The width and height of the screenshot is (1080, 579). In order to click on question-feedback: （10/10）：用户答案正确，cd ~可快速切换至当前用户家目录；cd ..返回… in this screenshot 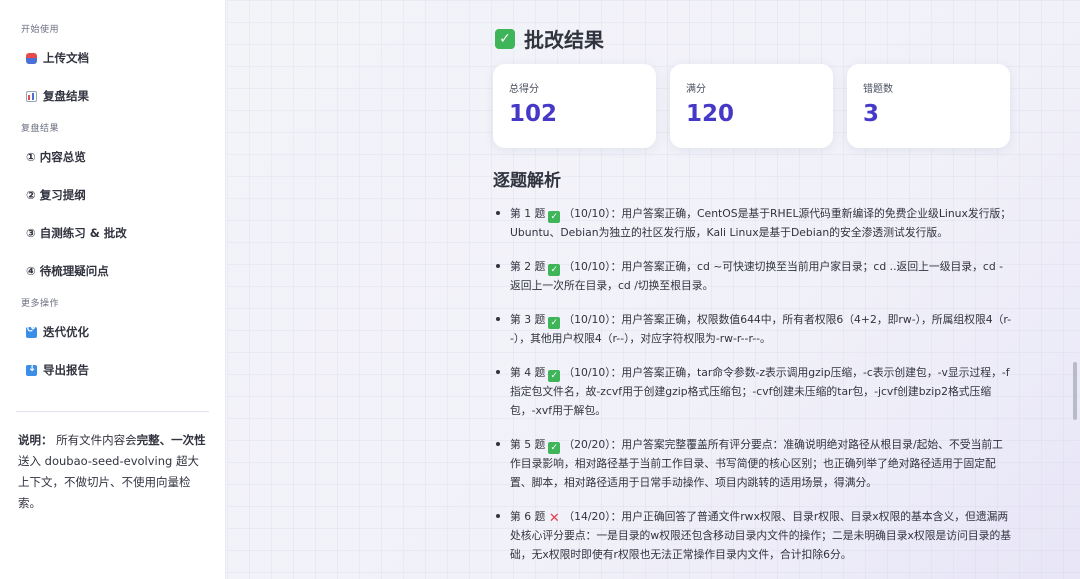, I will do `click(757, 276)`.